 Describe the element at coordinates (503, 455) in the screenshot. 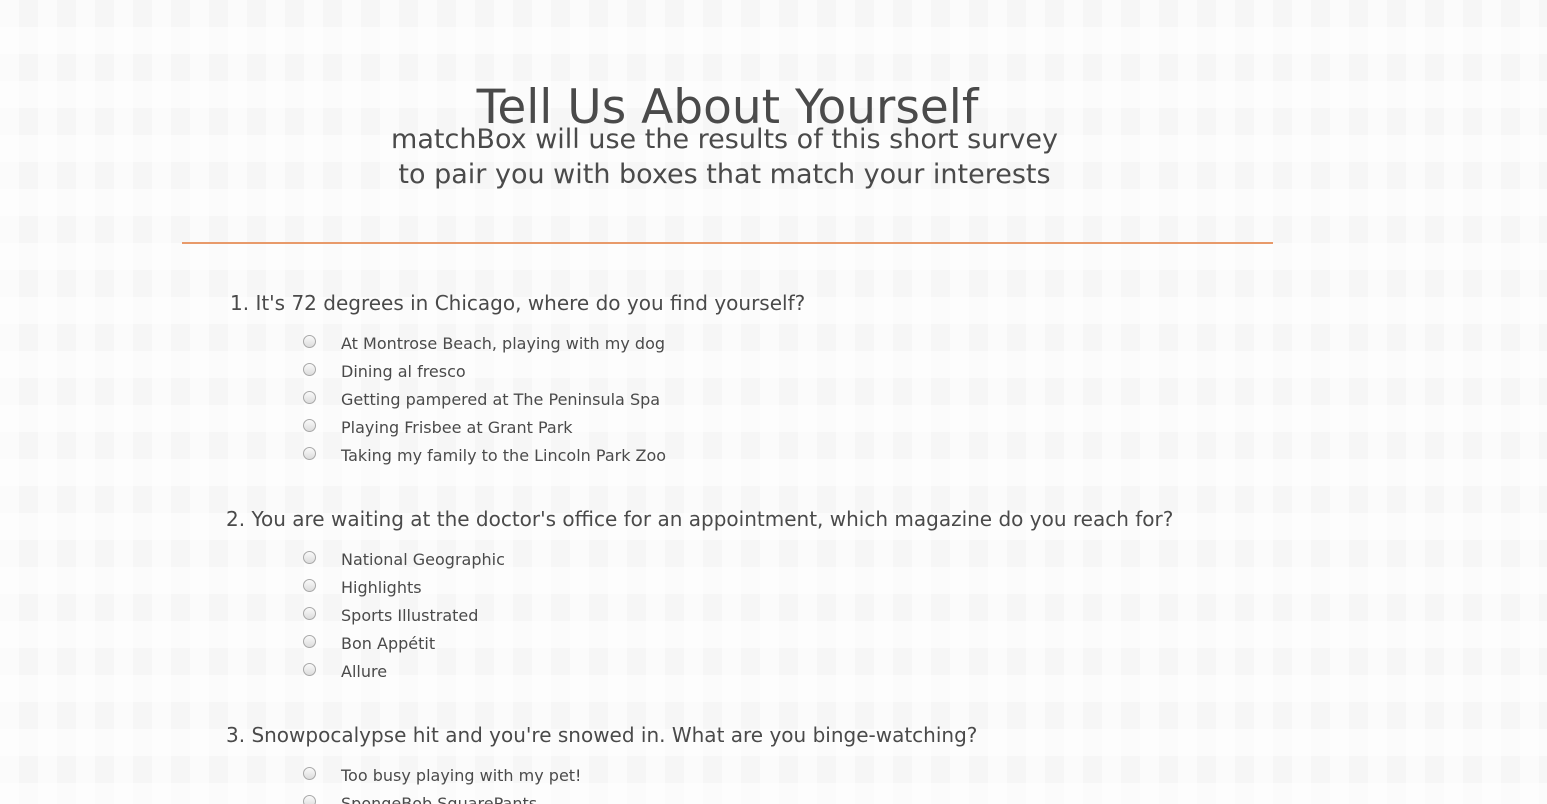

I see `option-label: Taking my family to the Lincoln Park Zoo` at that location.